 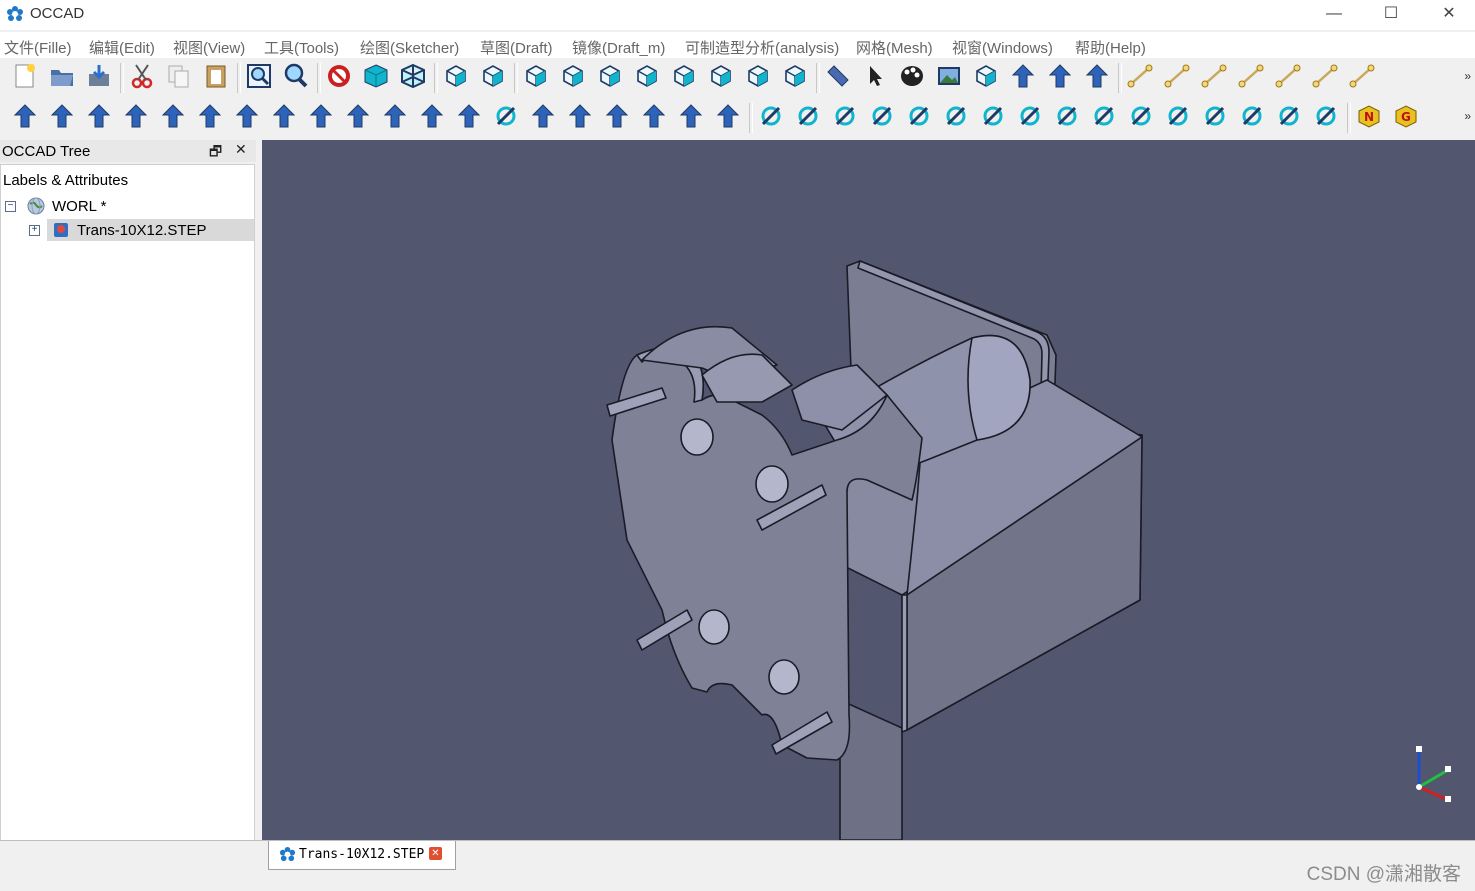 What do you see at coordinates (894, 47) in the screenshot?
I see `menu-mesh: 网格(Mesh)` at bounding box center [894, 47].